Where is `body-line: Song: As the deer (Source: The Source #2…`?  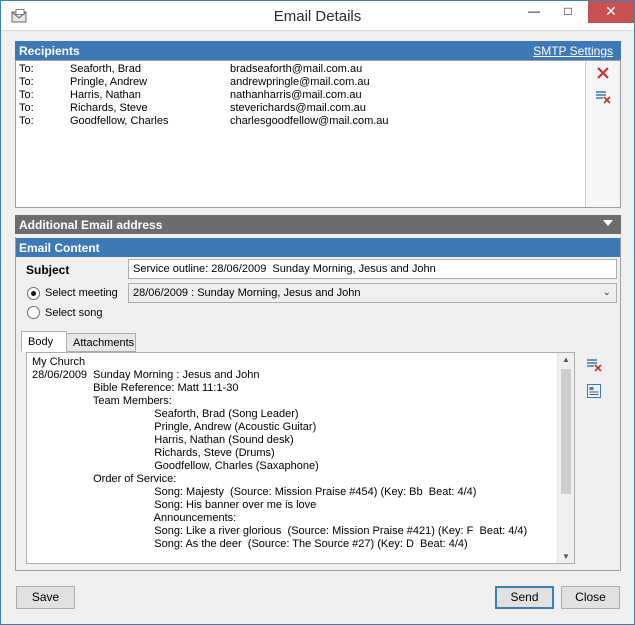 body-line: Song: As the deer (Source: The Source #2… is located at coordinates (250, 544).